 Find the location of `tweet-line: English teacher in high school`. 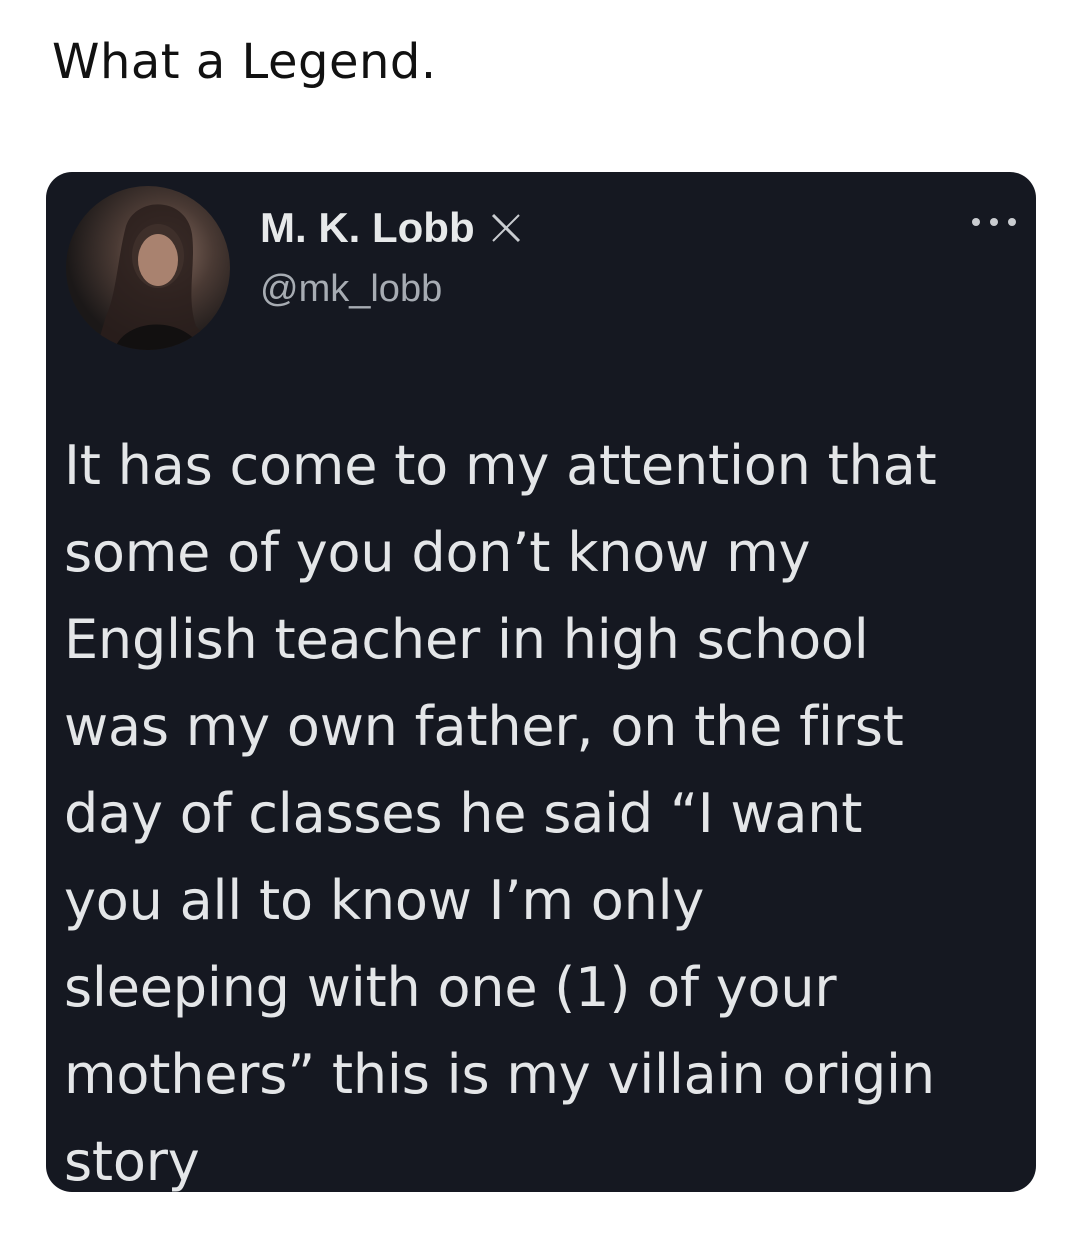

tweet-line: English teacher in high school is located at coordinates (466, 639).